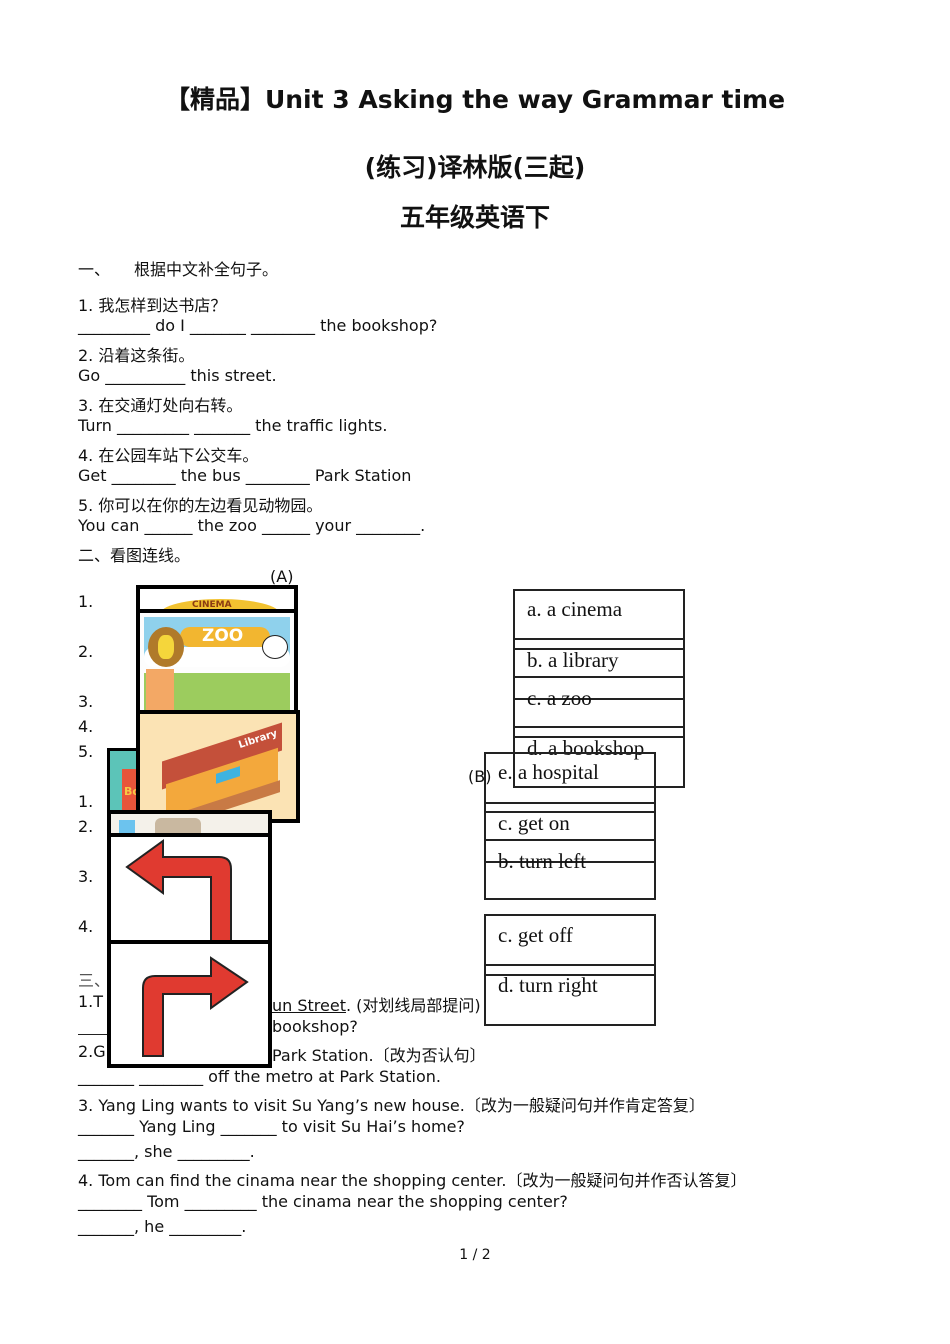  Describe the element at coordinates (475, 99) in the screenshot. I see `page-title: 【精品】Unit 3 Asking the way Grammar time` at that location.